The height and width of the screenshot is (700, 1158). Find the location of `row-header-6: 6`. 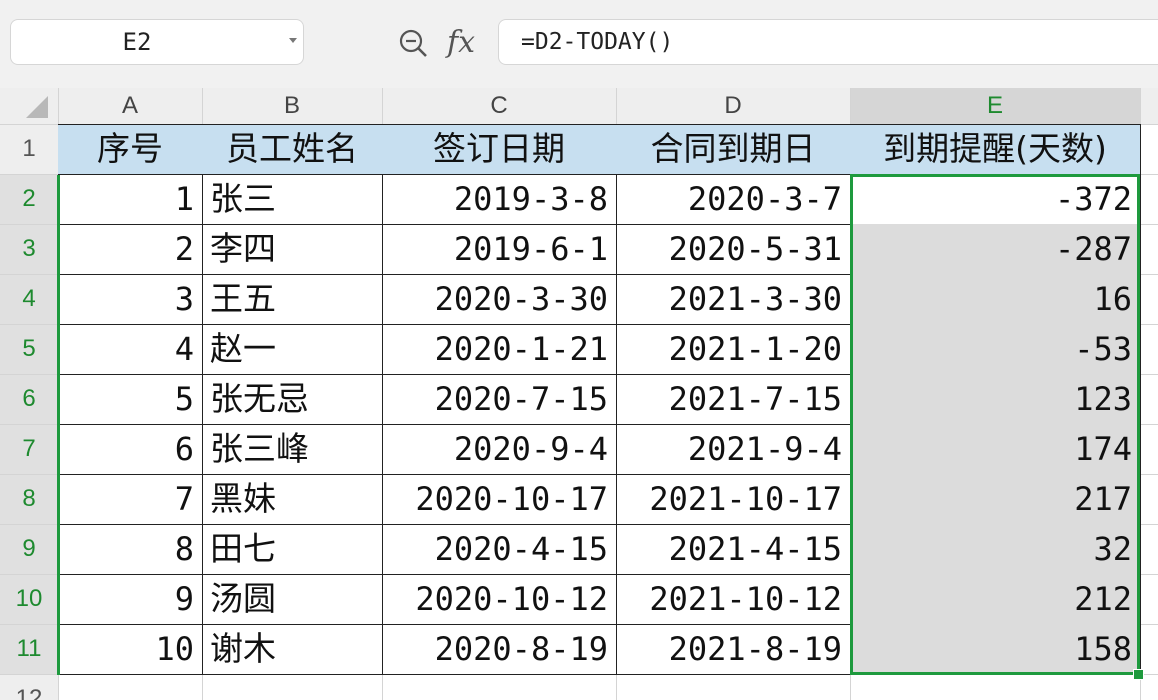

row-header-6: 6 is located at coordinates (29, 399).